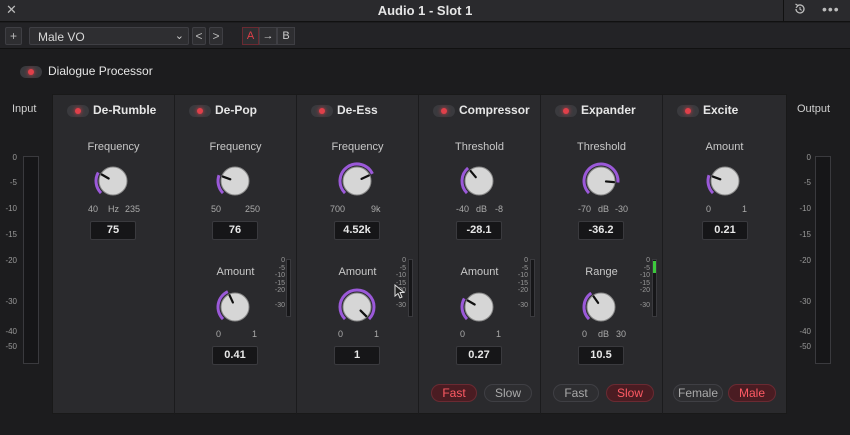 This screenshot has height=435, width=850. Describe the element at coordinates (100, 71) in the screenshot. I see `dialogue-processor-label: Dialogue Processor` at that location.